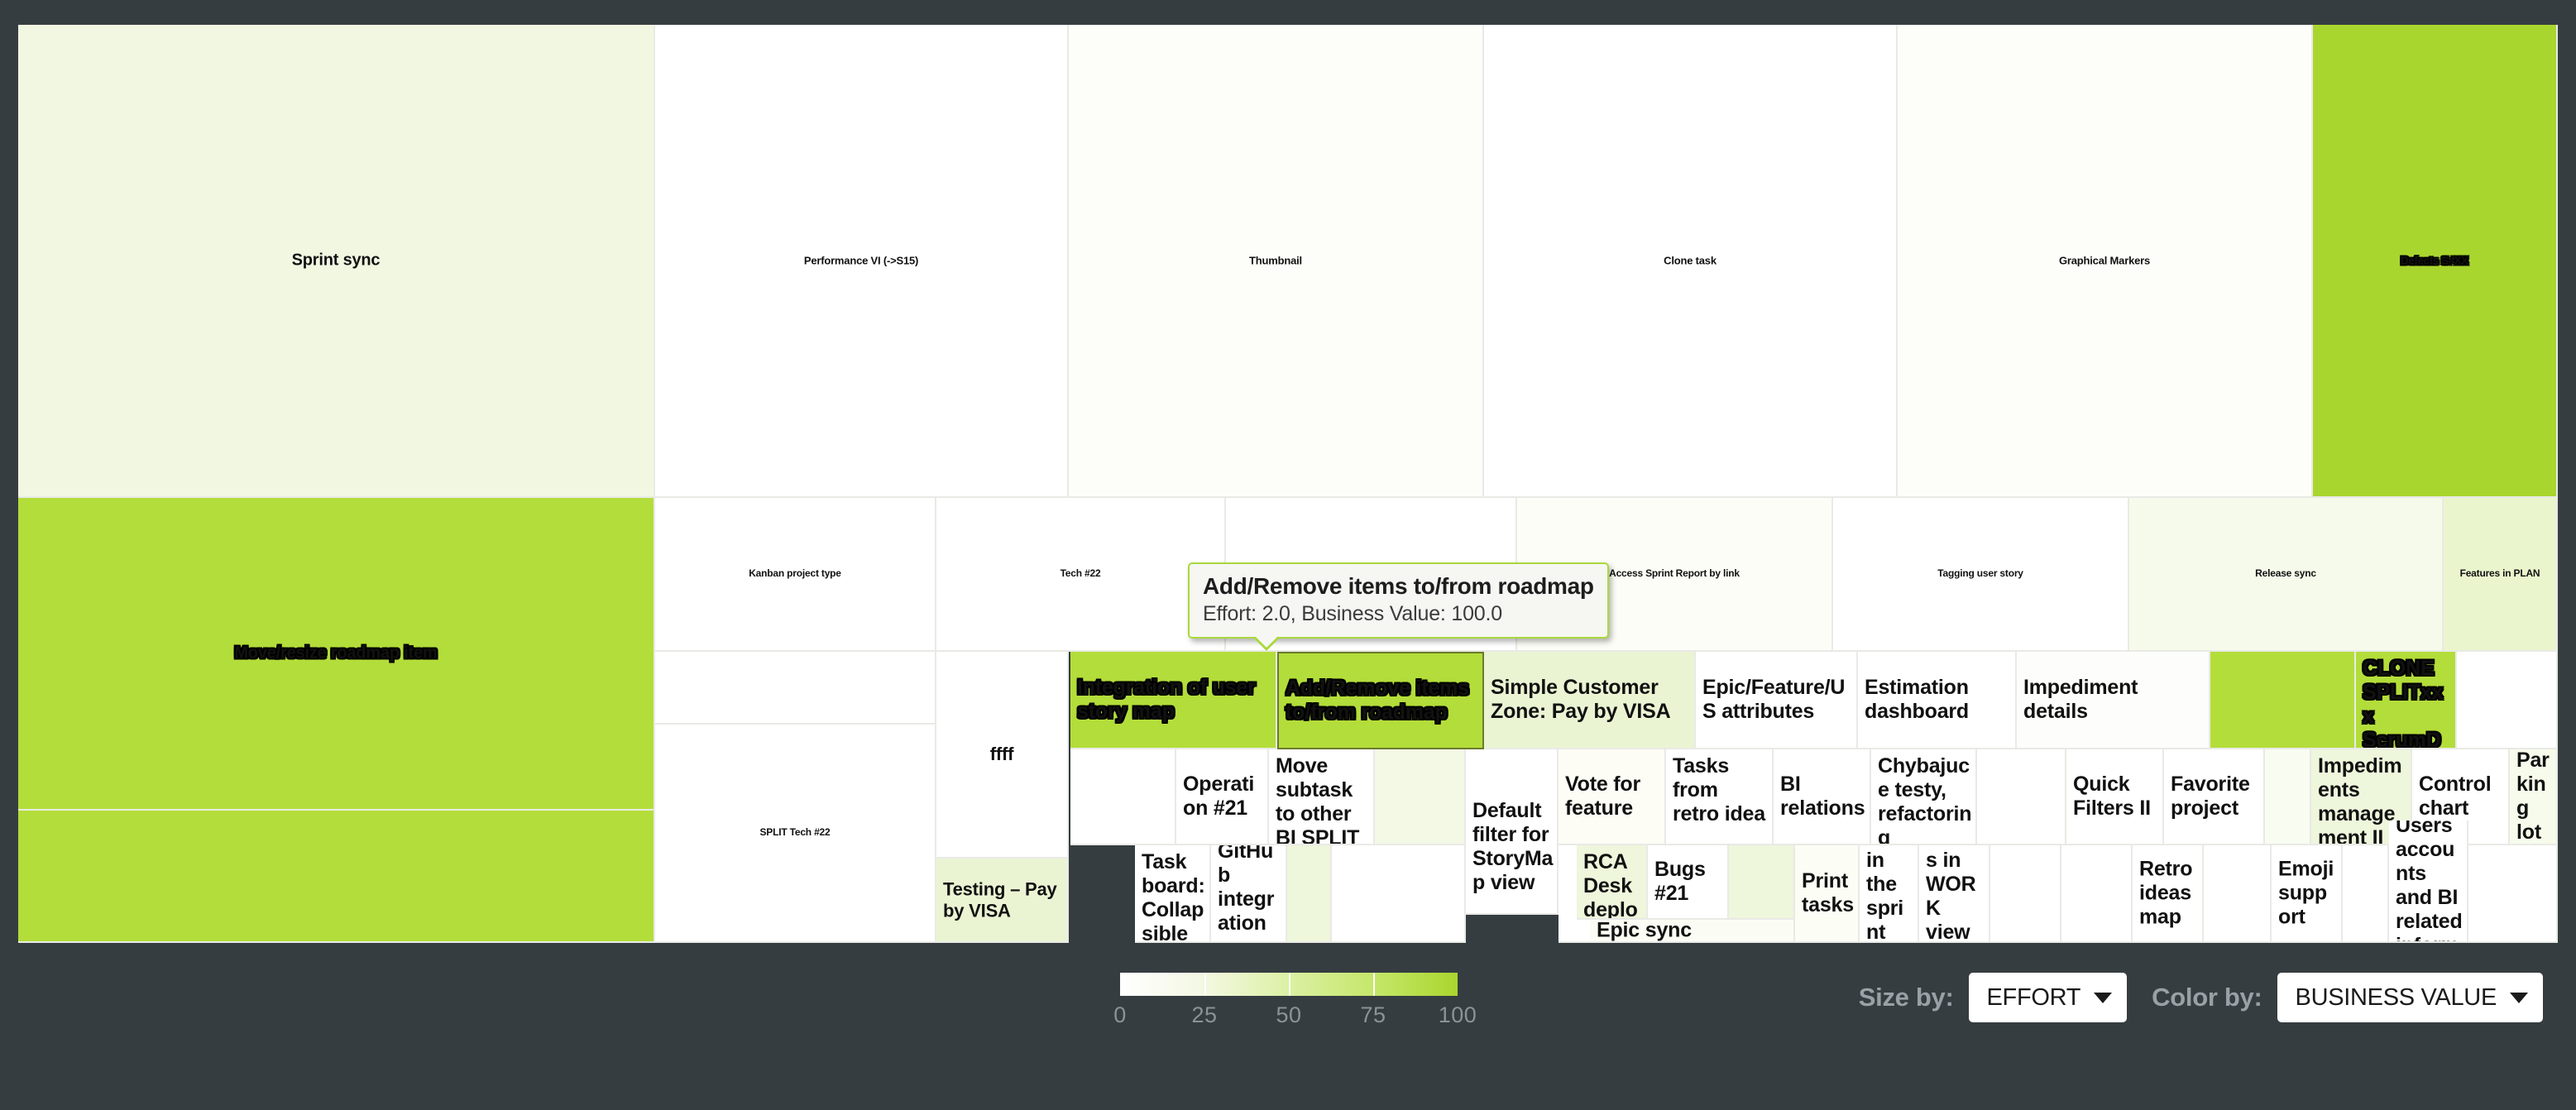  I want to click on treemap-cell-label: Epic sync, so click(1644, 931).